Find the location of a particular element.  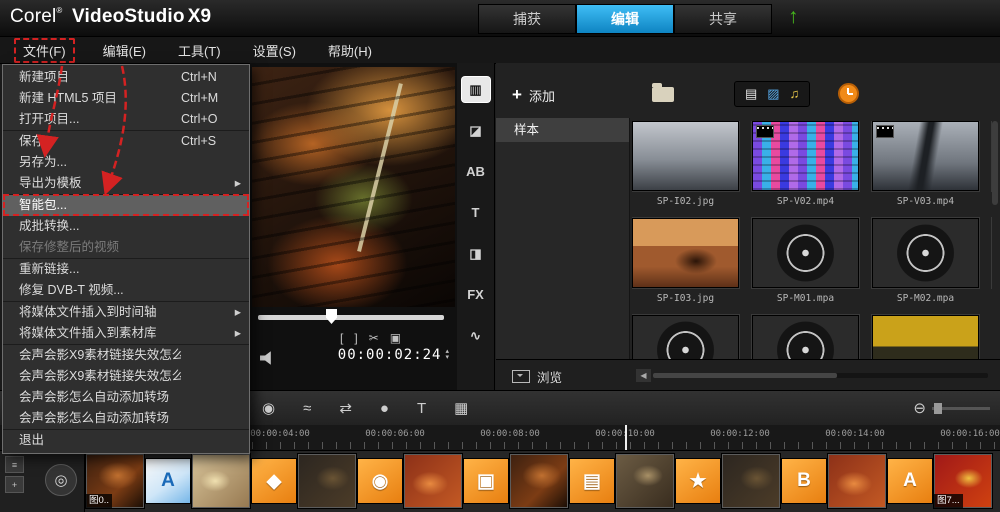

volume-icon is located at coordinates (265, 358).